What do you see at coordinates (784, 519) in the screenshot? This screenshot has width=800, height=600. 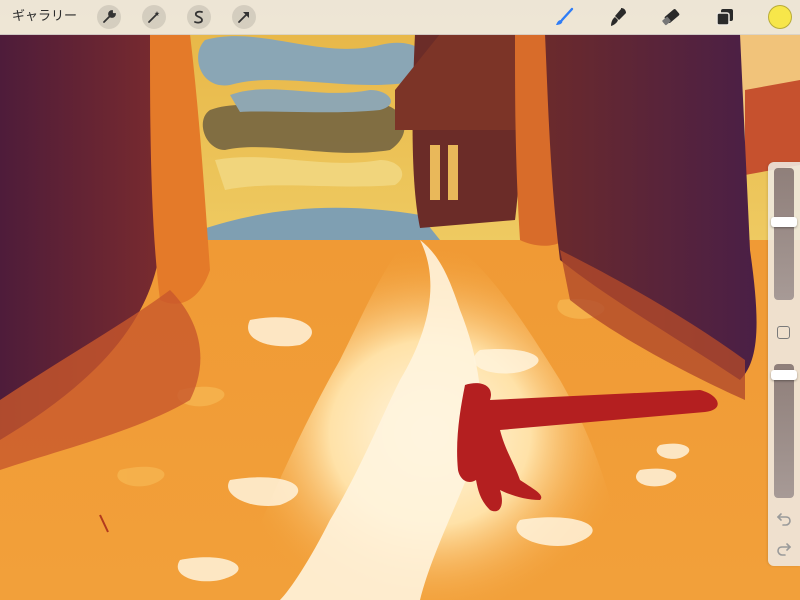 I see `undo-icon` at bounding box center [784, 519].